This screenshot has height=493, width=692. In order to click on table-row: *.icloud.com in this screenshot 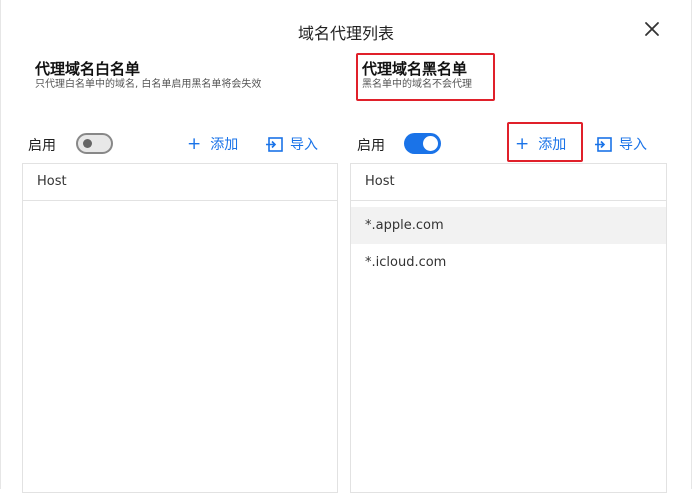, I will do `click(508, 262)`.